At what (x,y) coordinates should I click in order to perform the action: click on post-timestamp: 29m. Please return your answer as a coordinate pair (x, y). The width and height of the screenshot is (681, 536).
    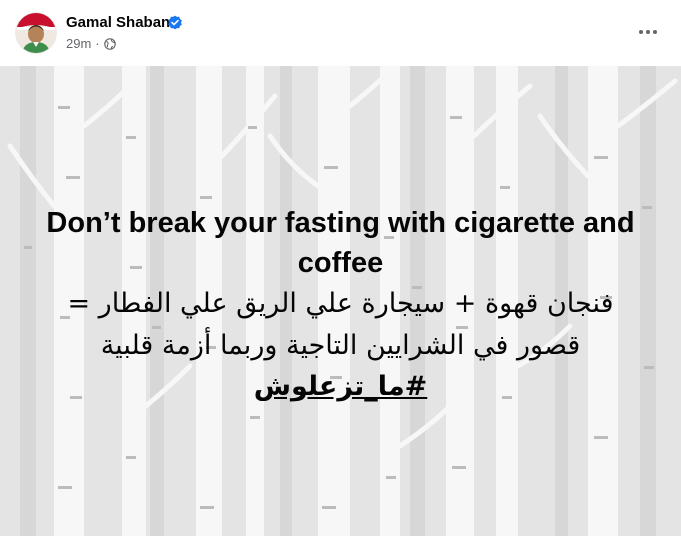
    Looking at the image, I should click on (78, 43).